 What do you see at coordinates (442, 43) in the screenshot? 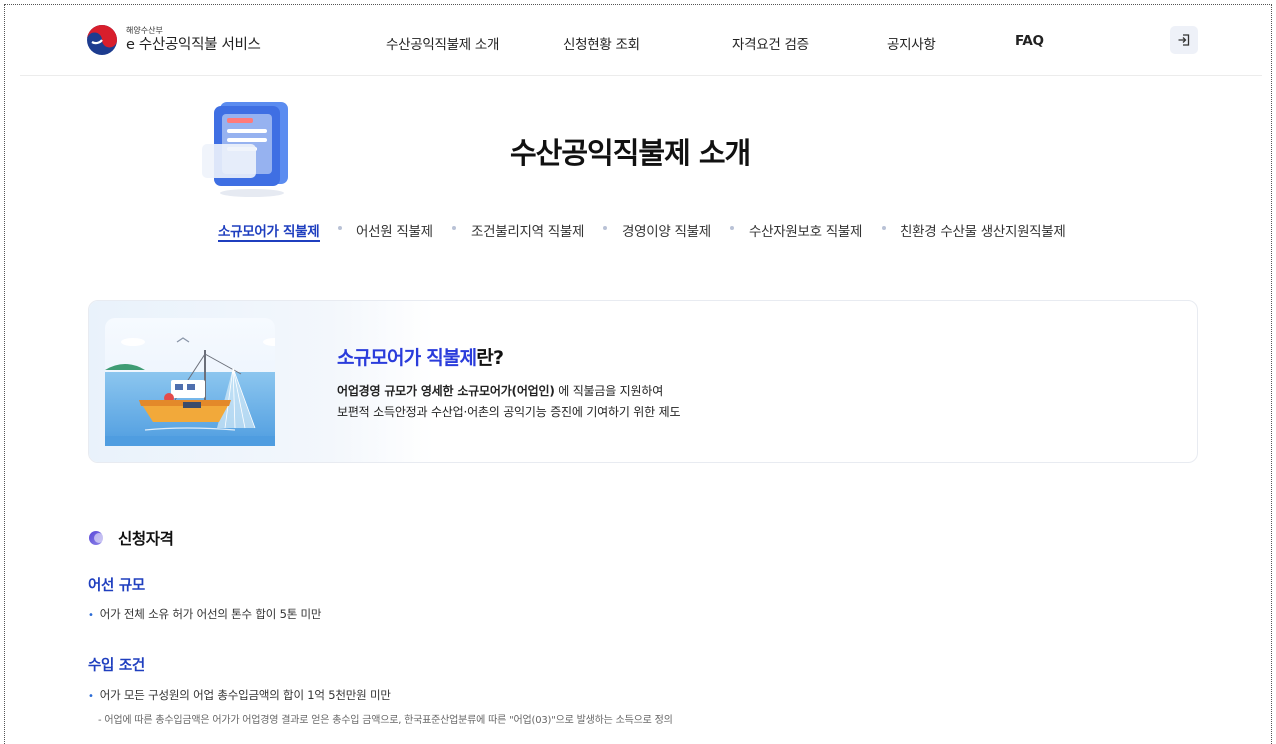
I see `nav-item-intro: 수산공익직불제 소개` at bounding box center [442, 43].